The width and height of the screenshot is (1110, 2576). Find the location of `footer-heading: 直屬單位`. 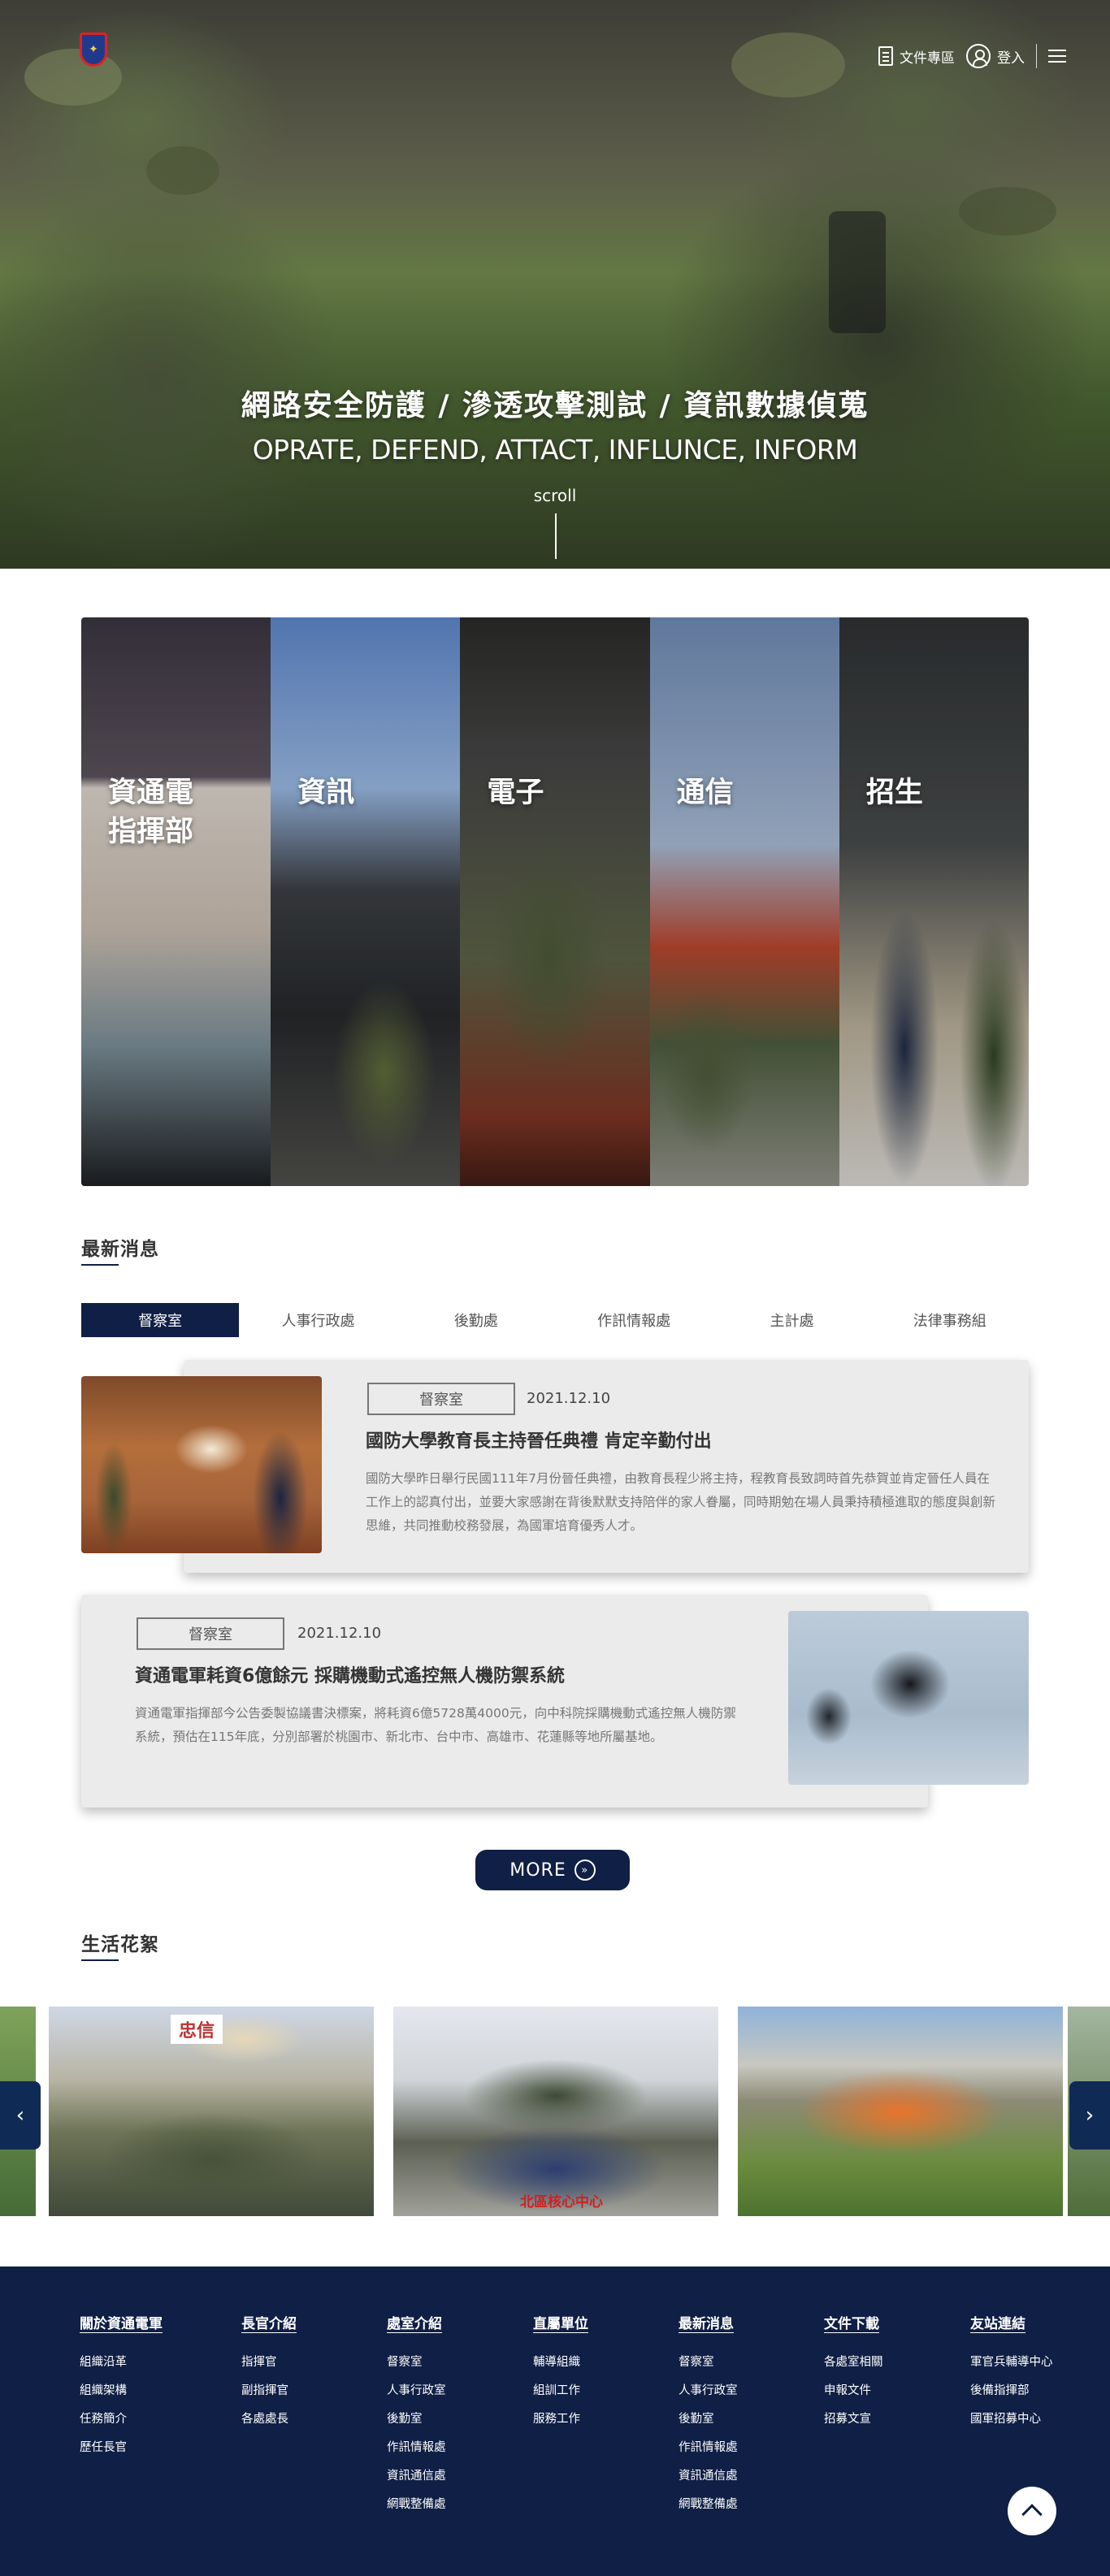

footer-heading: 直屬單位 is located at coordinates (560, 2322).